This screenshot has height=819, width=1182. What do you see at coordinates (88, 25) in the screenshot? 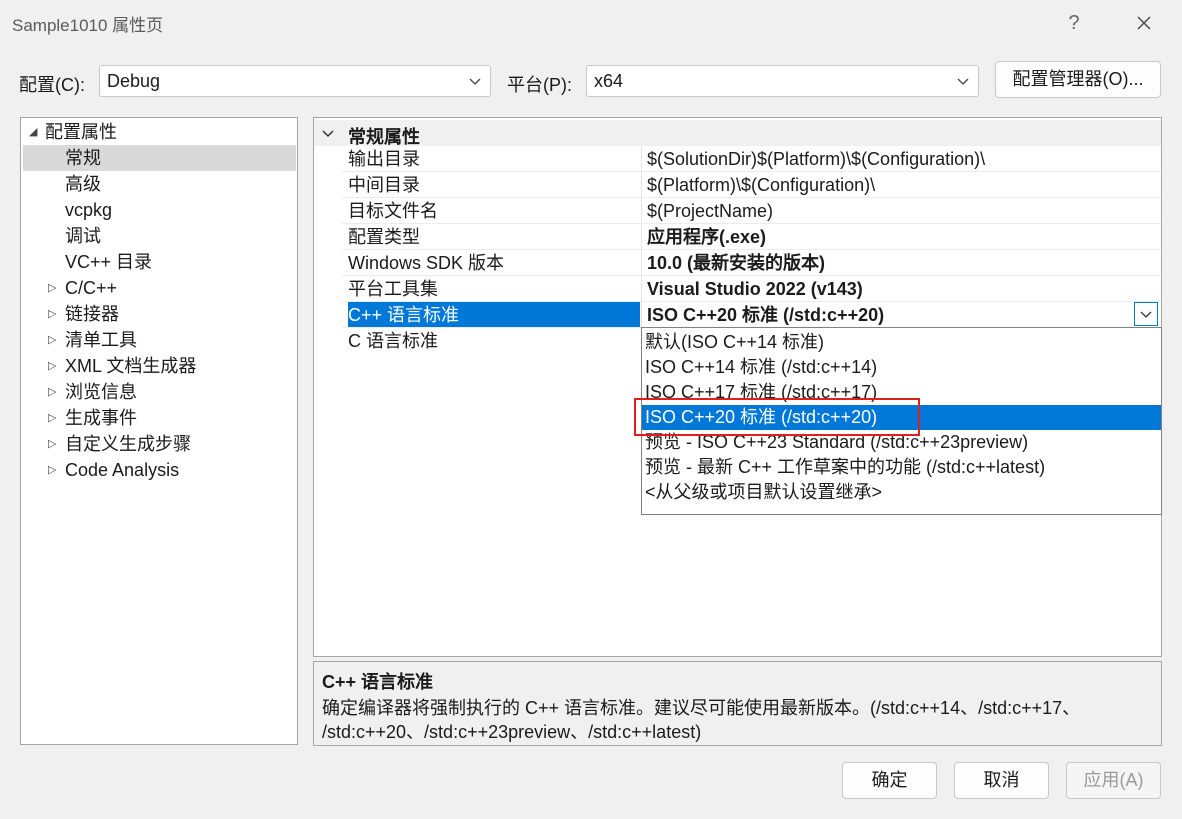
I see `window-title: Sample1010 属性页` at bounding box center [88, 25].